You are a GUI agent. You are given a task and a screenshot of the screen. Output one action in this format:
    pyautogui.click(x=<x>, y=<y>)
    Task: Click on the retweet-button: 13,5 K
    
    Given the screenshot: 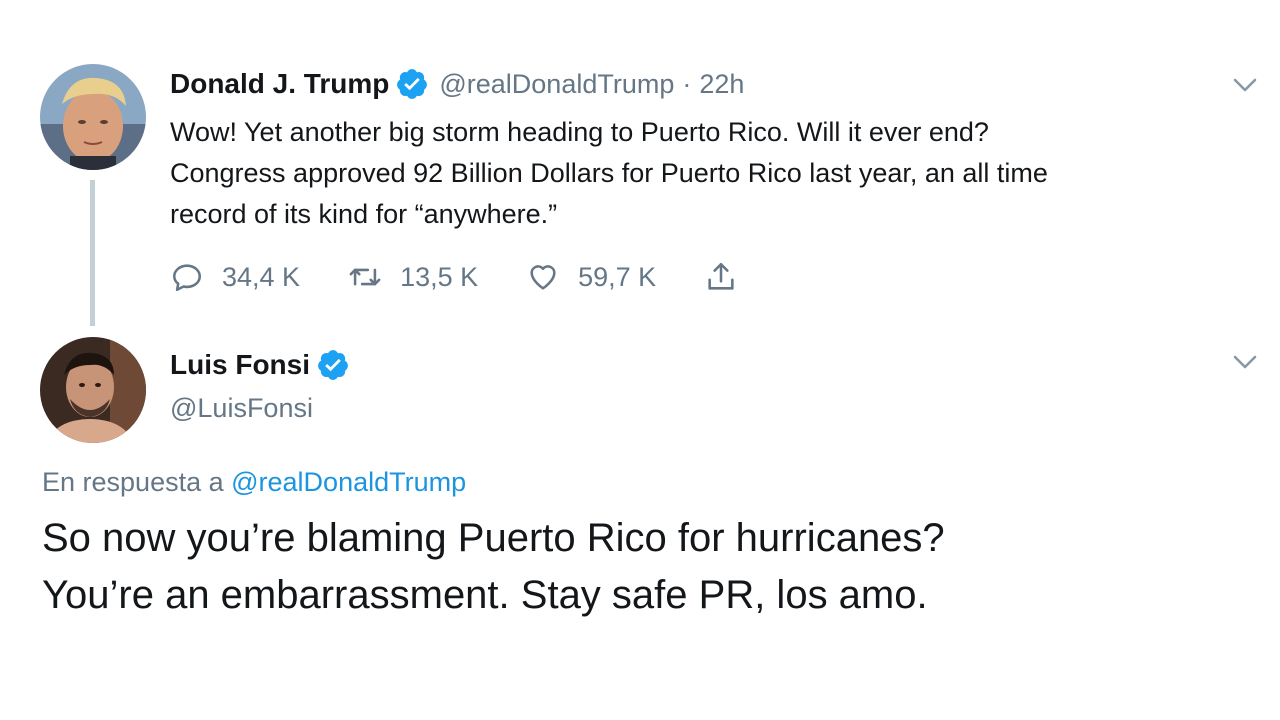 What is the action you would take?
    pyautogui.click(x=413, y=277)
    